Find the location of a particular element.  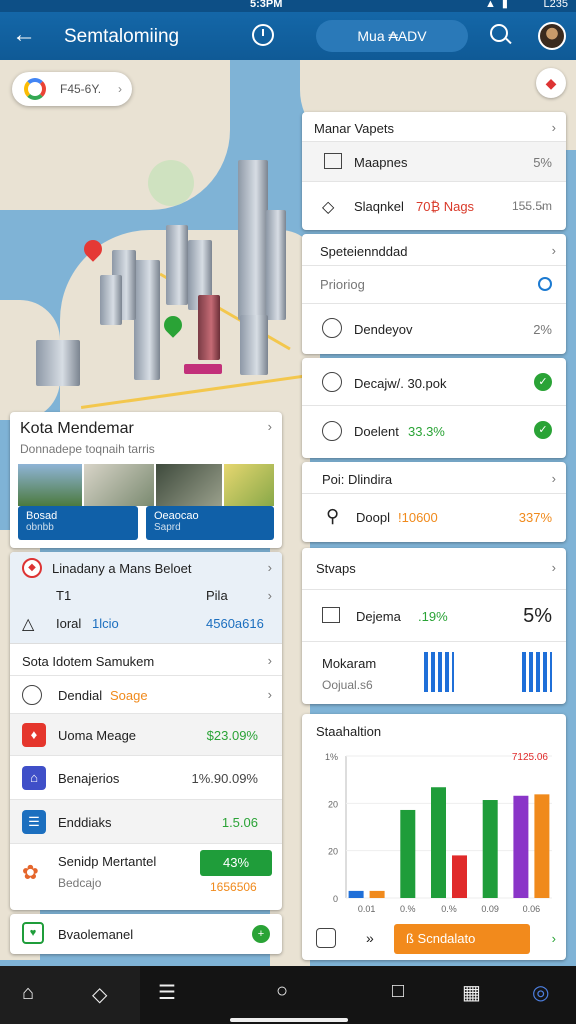

button-sublabel: obnbb is located at coordinates (40, 527).